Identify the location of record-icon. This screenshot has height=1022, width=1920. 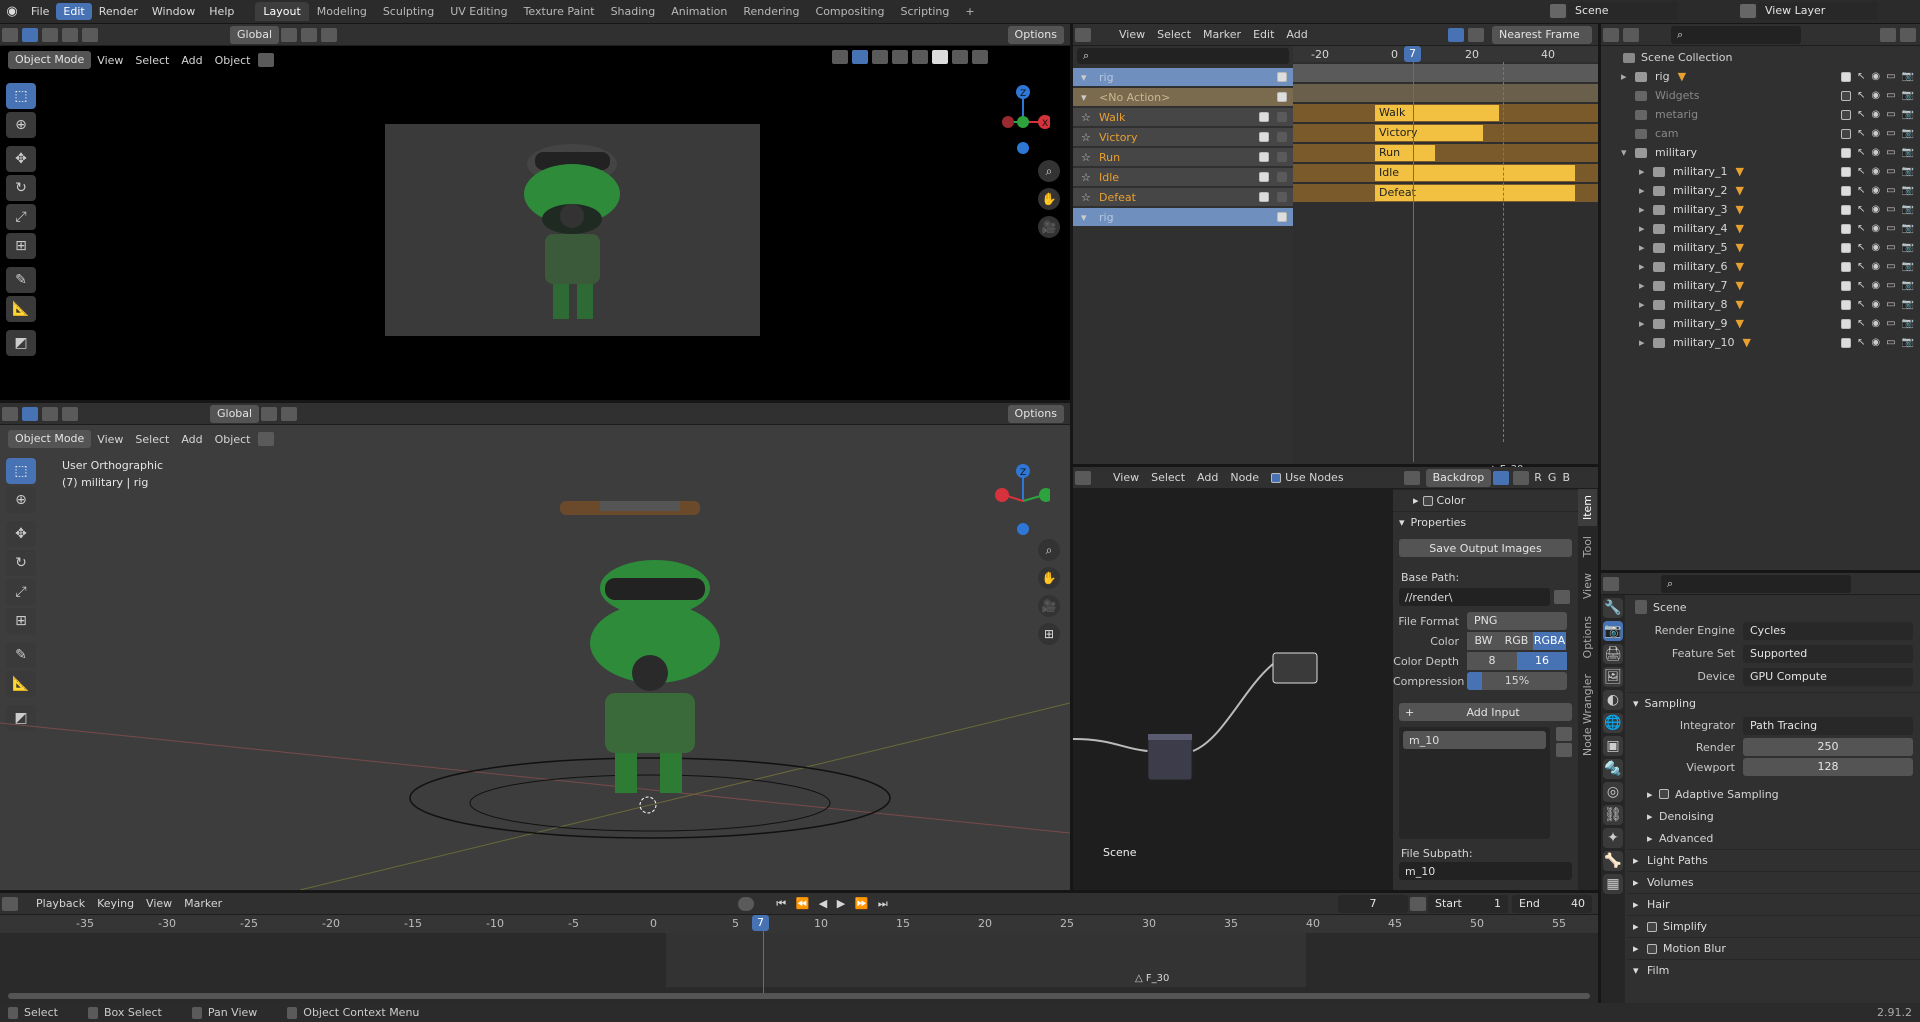
(746, 903).